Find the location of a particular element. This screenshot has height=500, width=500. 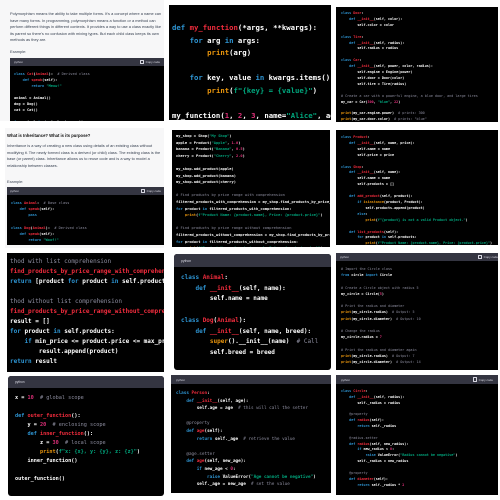

token-string: "My Shop" is located at coordinates (219, 136).